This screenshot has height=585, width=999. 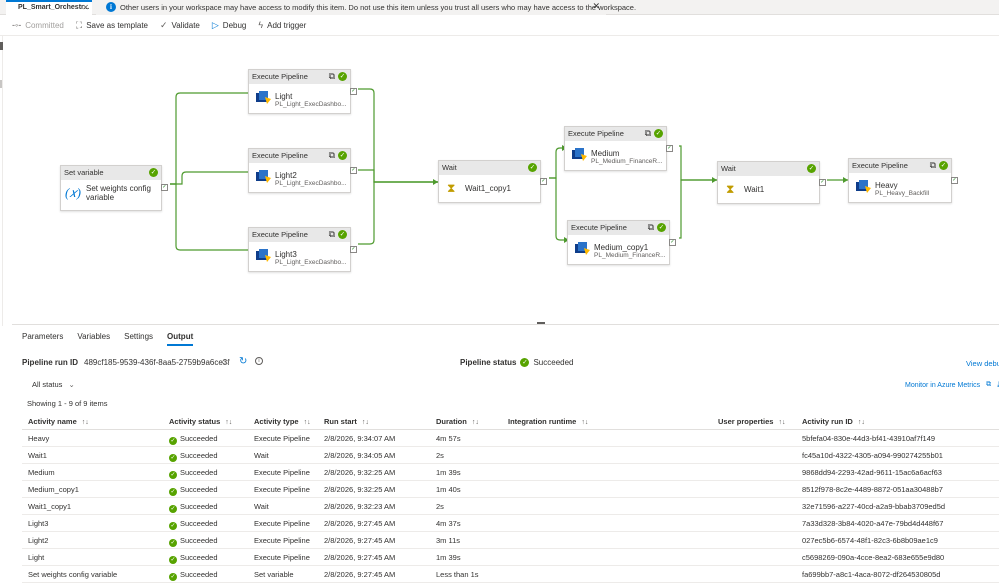 I want to click on cell-activity-name: Heavy, so click(x=38, y=438).